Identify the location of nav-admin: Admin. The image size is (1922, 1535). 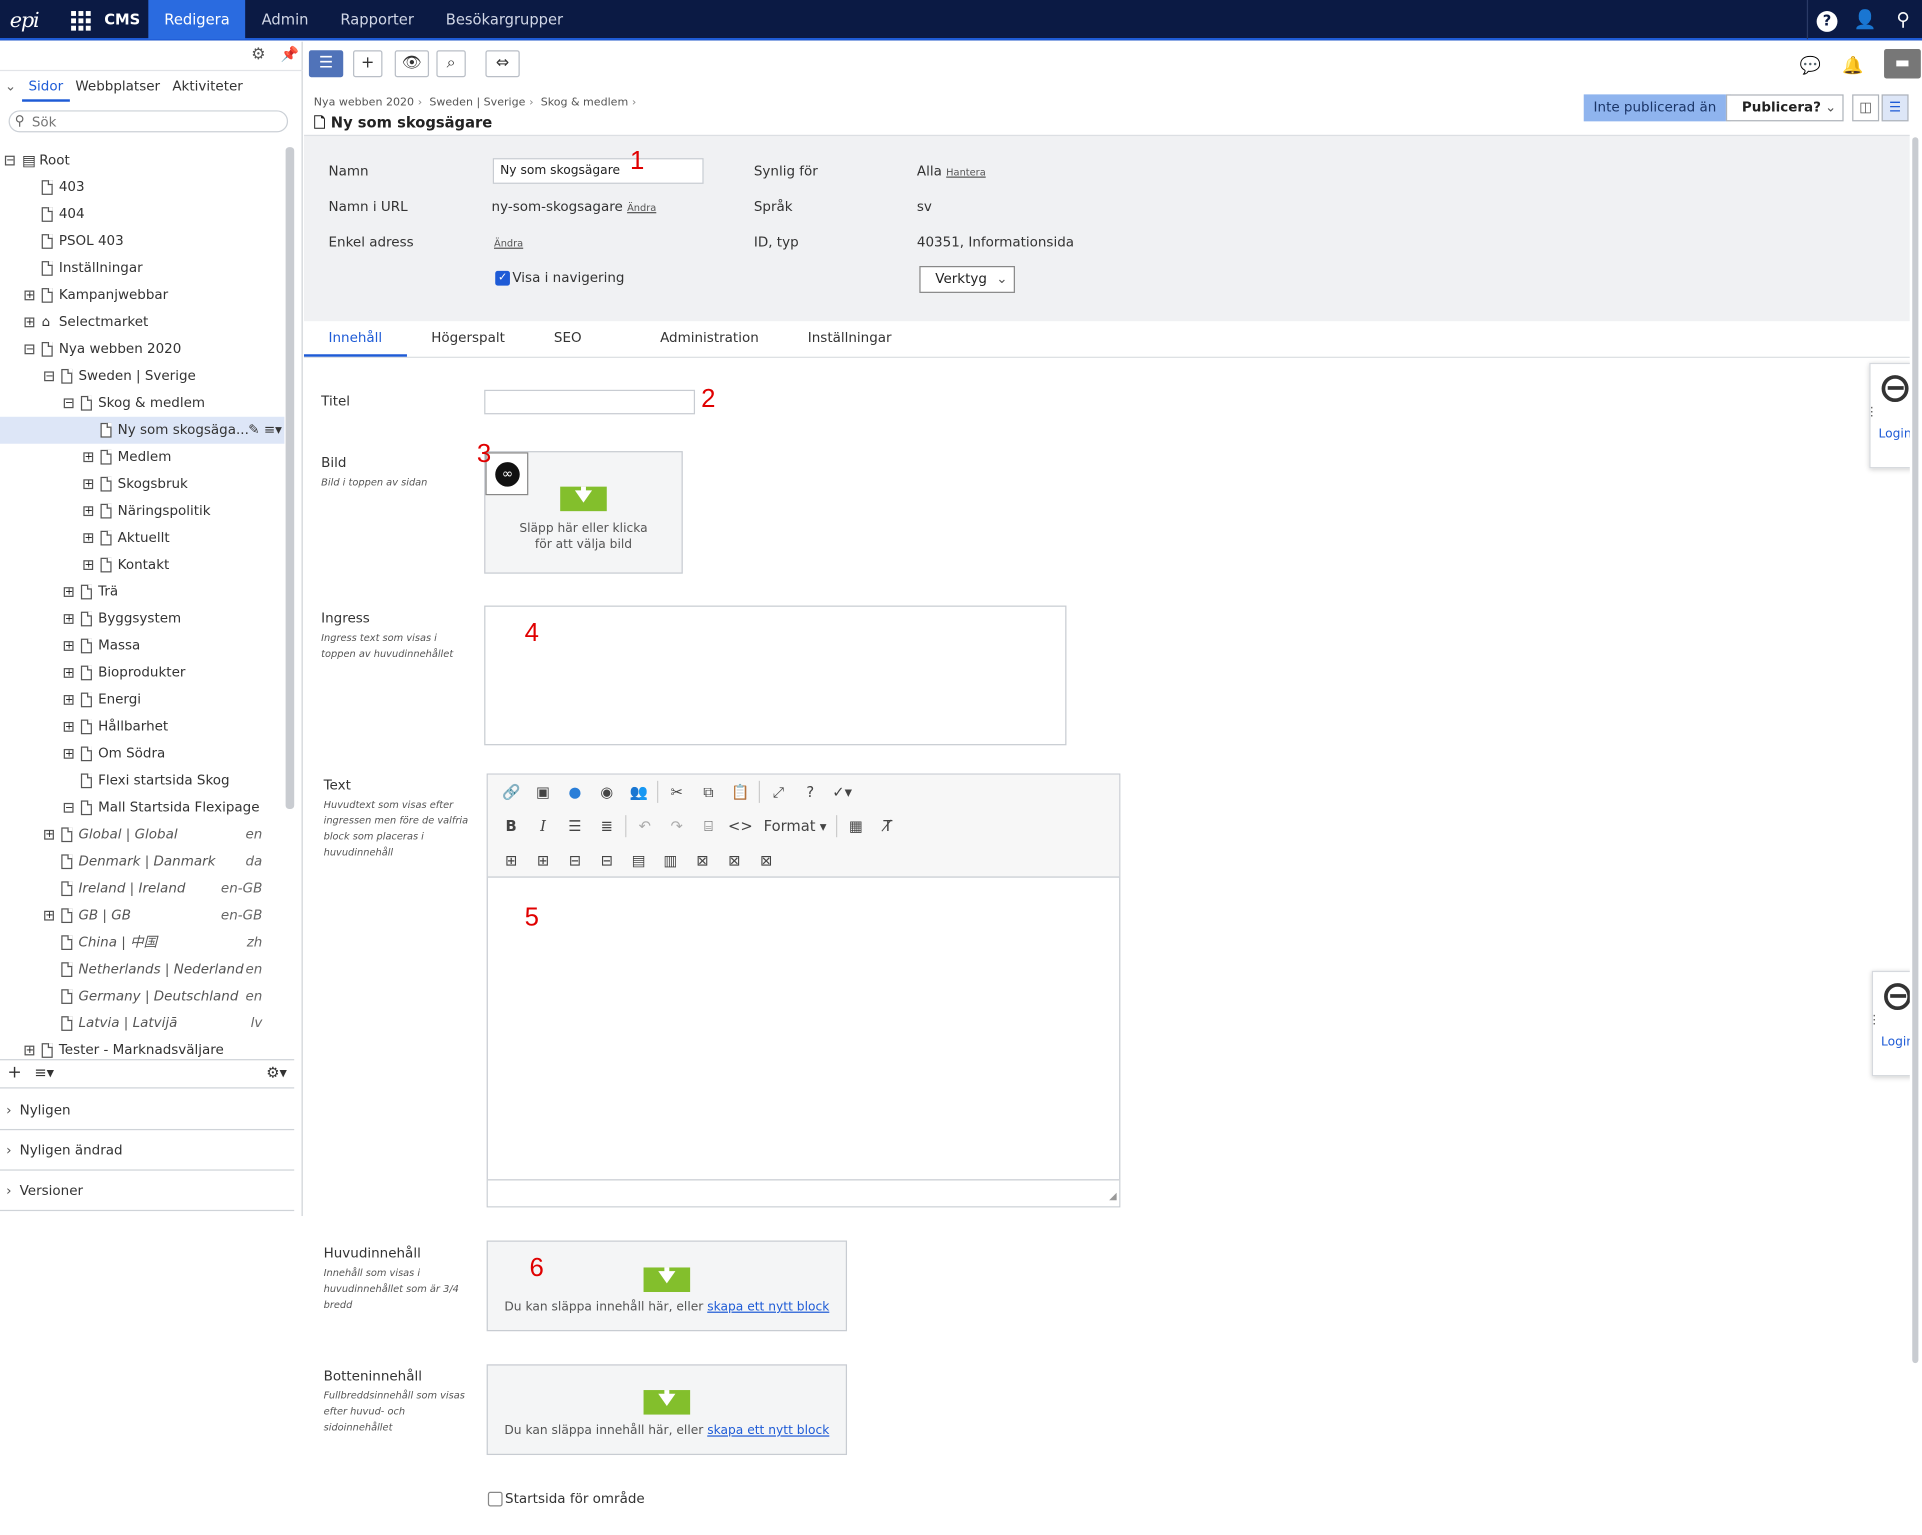
(285, 19).